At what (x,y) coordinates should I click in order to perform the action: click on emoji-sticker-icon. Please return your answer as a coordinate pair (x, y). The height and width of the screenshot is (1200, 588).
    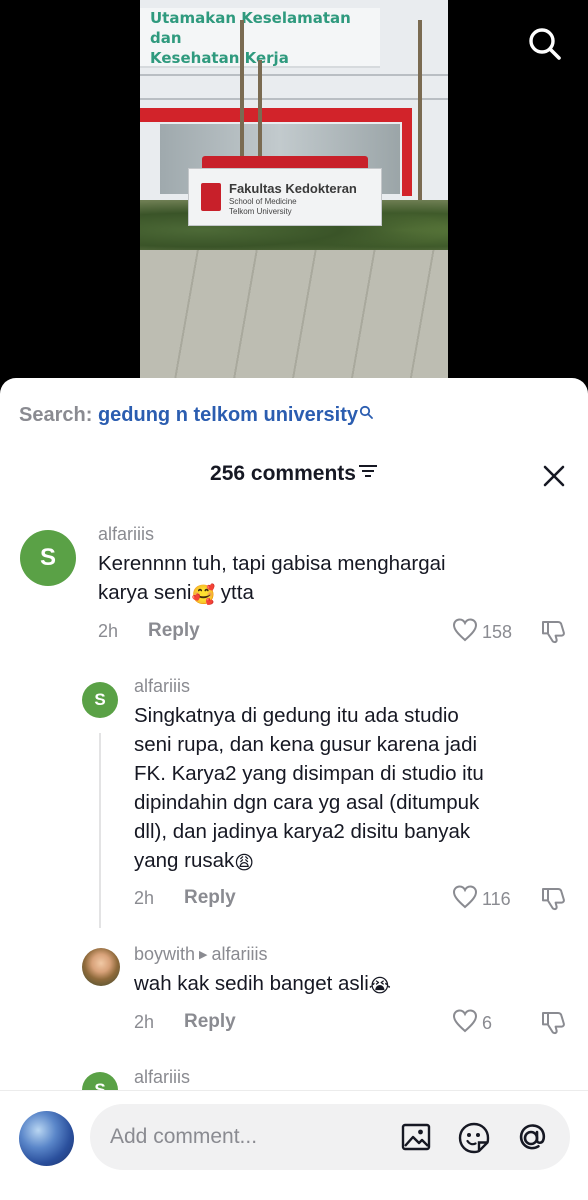
    Looking at the image, I should click on (473, 1137).